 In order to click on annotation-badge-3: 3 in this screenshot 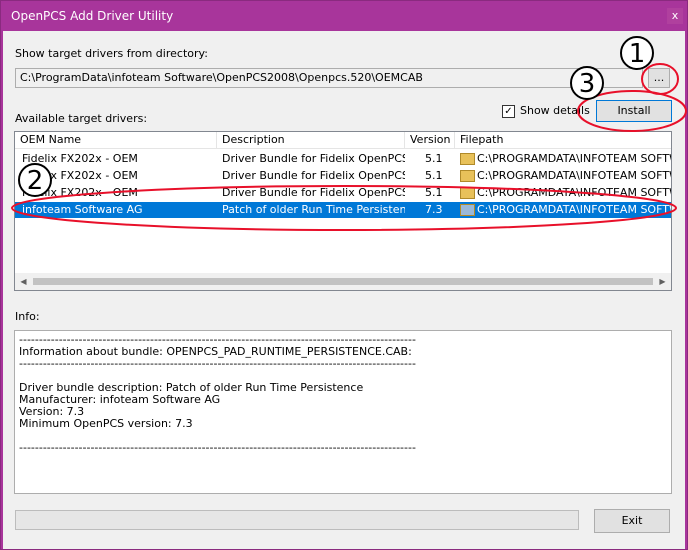, I will do `click(587, 83)`.